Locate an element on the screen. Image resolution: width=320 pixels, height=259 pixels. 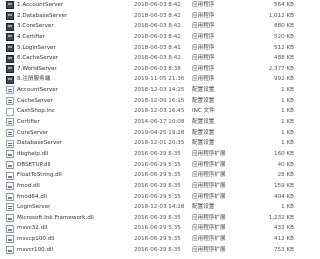
file-name: msvcr100.dll is located at coordinates (35, 249).